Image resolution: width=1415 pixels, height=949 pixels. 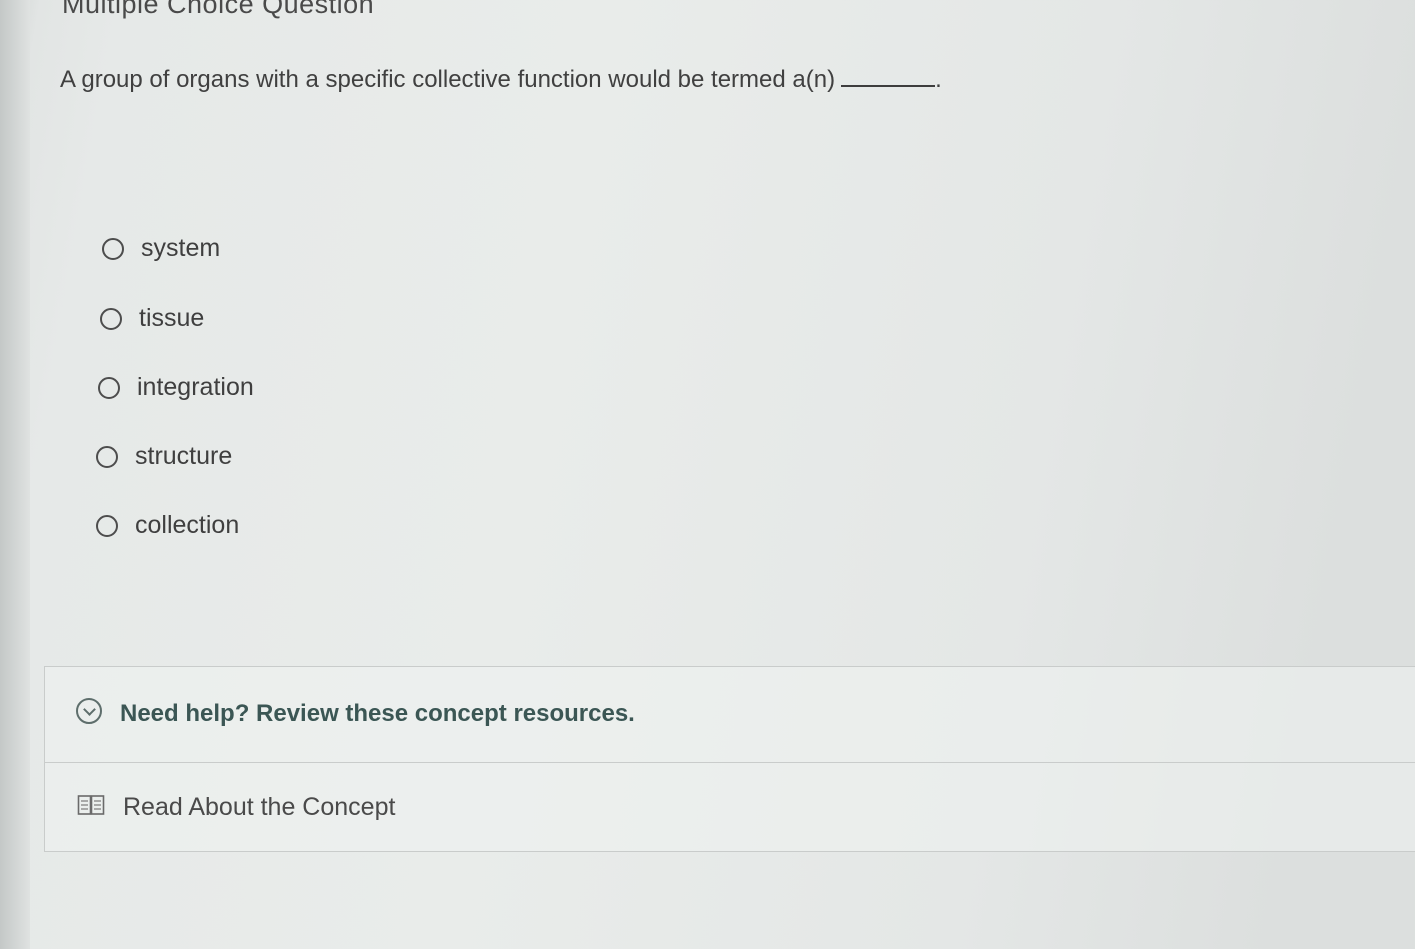 What do you see at coordinates (181, 248) in the screenshot?
I see `option-label: system` at bounding box center [181, 248].